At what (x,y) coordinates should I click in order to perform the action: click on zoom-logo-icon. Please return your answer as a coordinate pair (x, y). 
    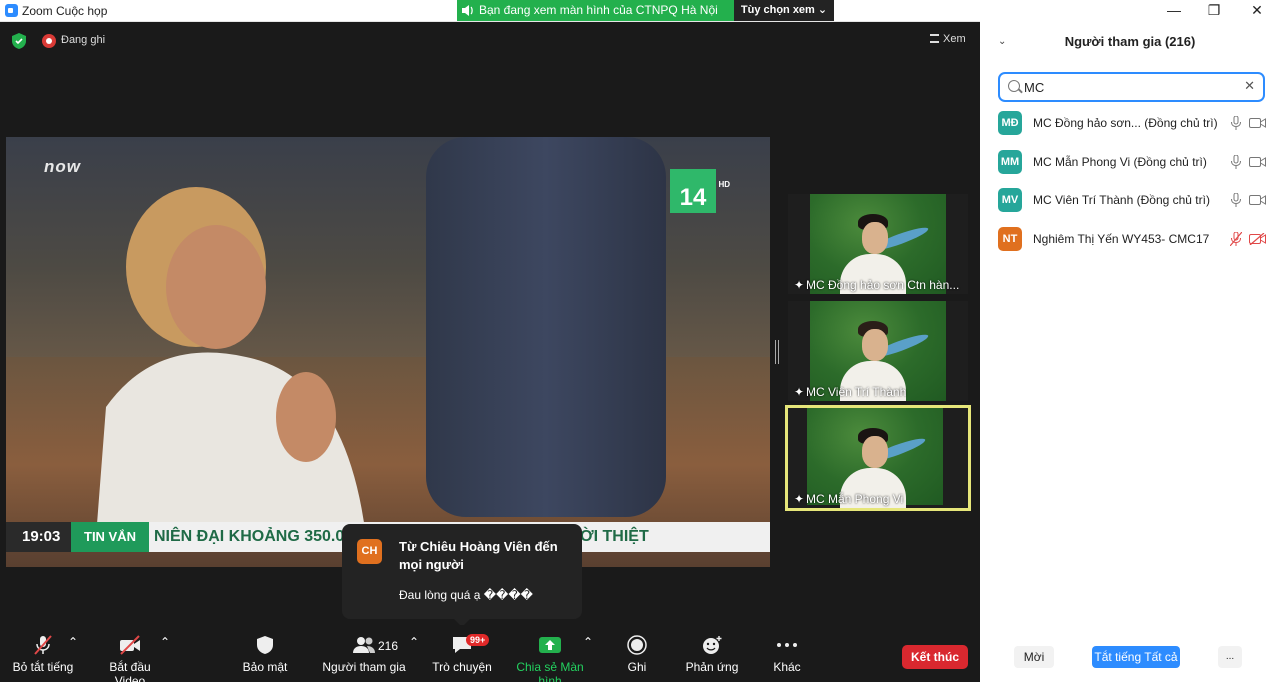
    Looking at the image, I should click on (11, 10).